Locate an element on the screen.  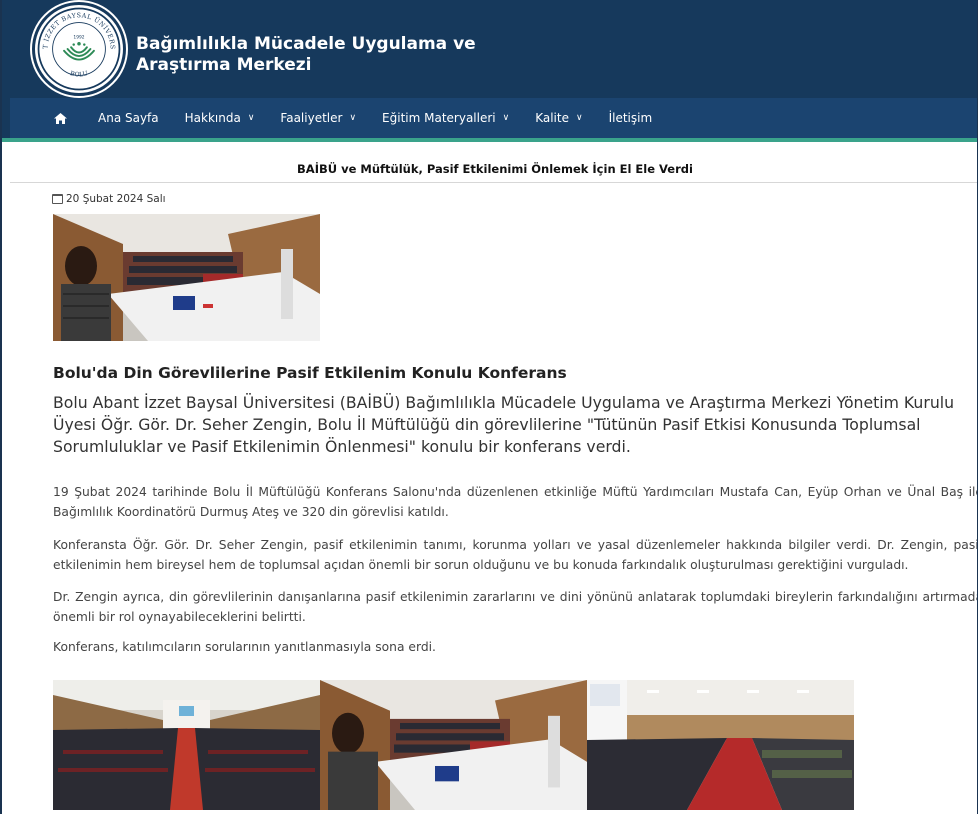
nav-item-egitim-materyalleri: Eğitim Materyalleri ∨ is located at coordinates (445, 118).